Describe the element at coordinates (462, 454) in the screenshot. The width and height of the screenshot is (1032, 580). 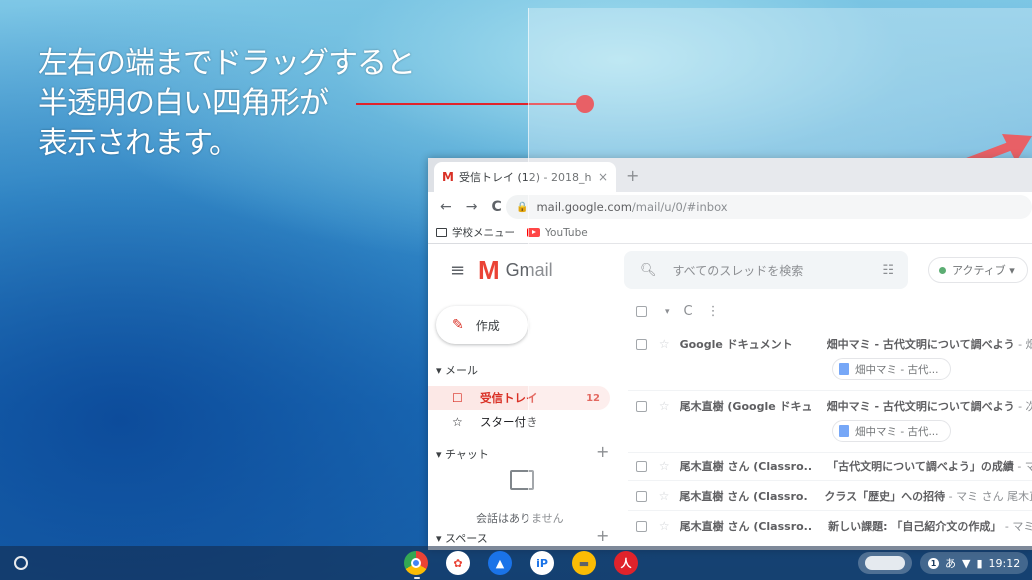
I see `chat-section-header: ▾ チャット` at that location.